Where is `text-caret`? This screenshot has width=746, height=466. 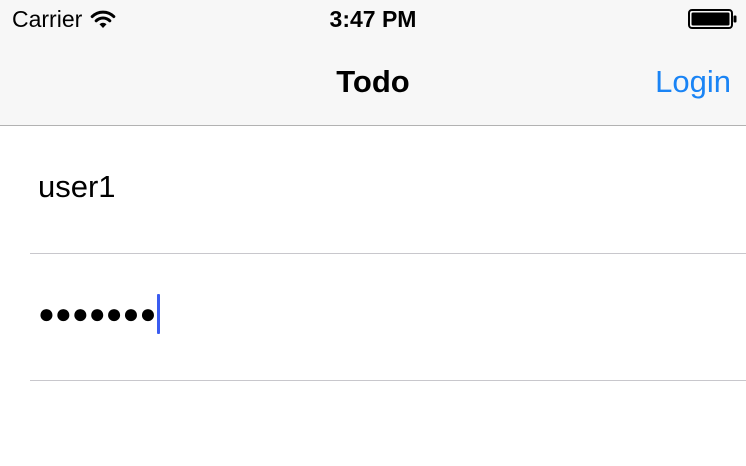 text-caret is located at coordinates (159, 314).